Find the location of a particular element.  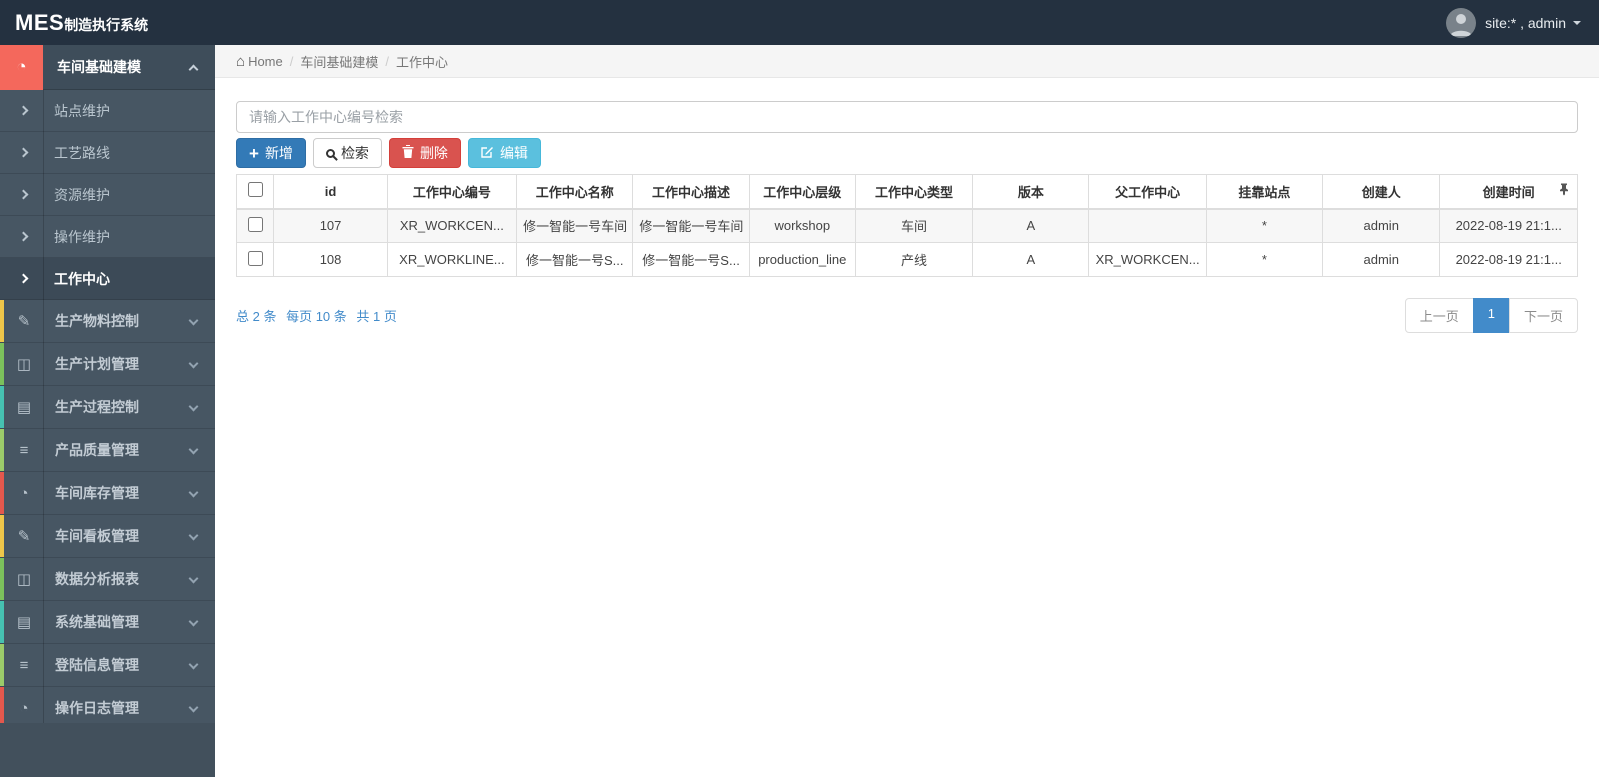

sidebar-item-label: 数据分析报表 is located at coordinates (97, 579).